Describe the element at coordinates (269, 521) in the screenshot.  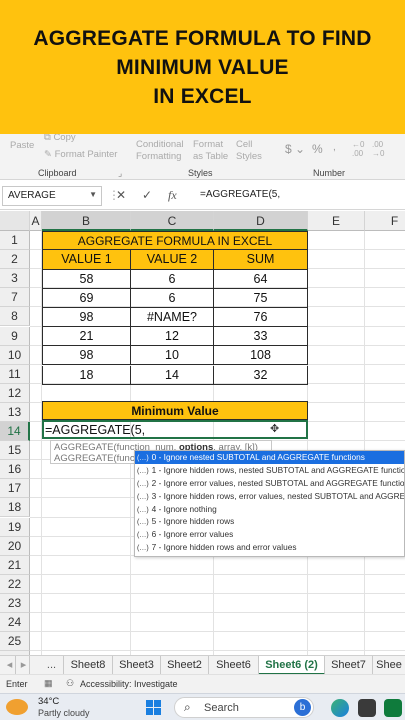
I see `dropdown-option: (…) 5 - Ignore hidden rows` at that location.